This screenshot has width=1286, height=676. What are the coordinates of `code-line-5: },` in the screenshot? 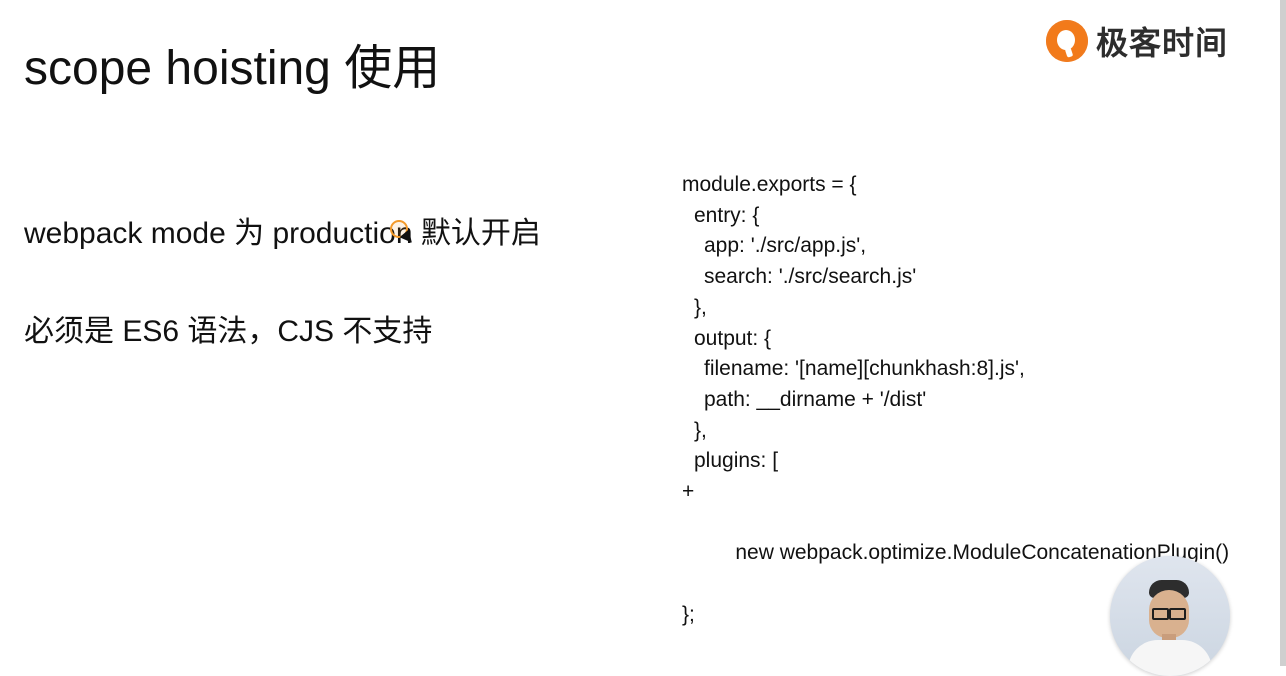 It's located at (700, 307).